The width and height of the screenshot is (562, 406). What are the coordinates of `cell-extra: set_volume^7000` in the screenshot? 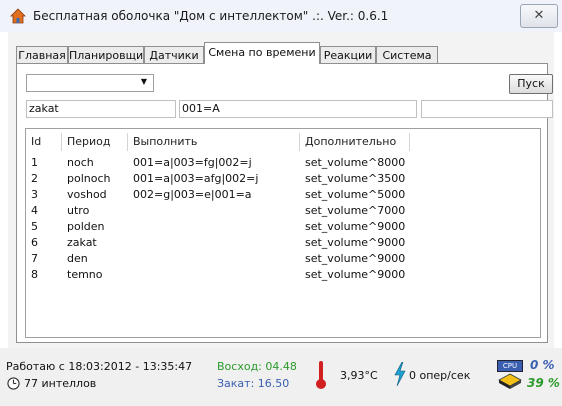 It's located at (355, 210).